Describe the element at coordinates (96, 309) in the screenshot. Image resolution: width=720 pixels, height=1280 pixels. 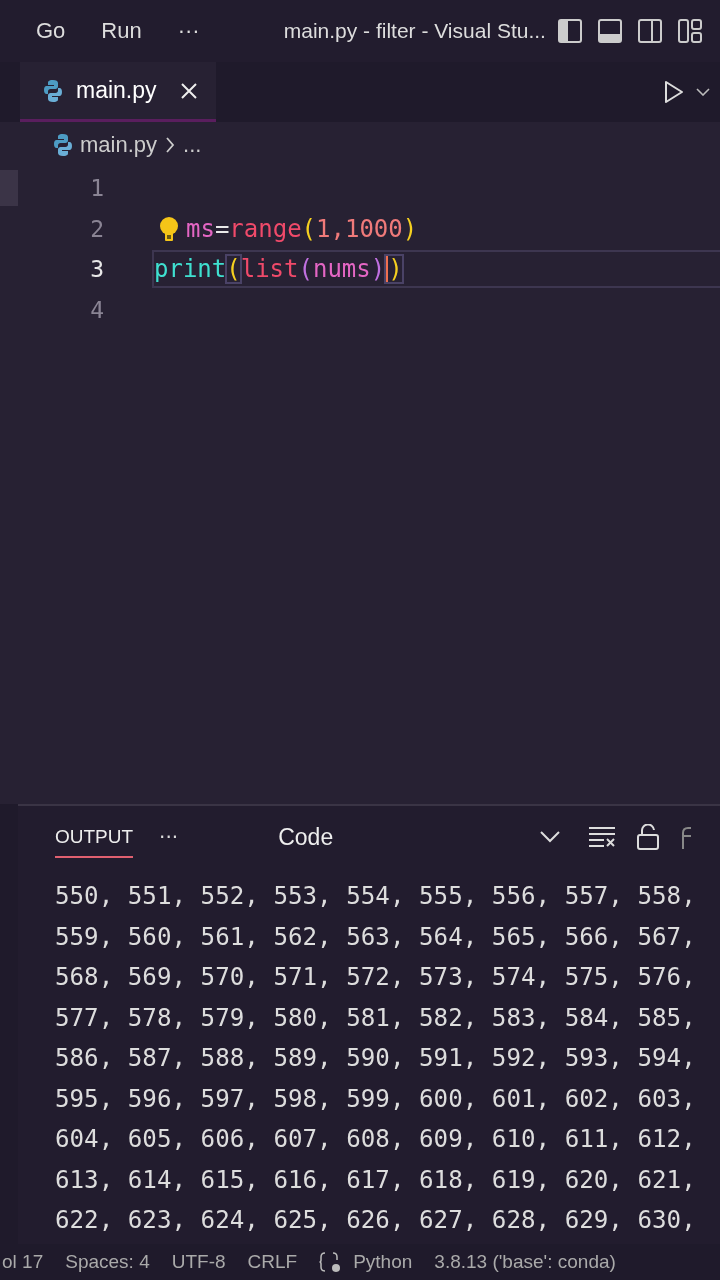
I see `line-number: 4` at that location.